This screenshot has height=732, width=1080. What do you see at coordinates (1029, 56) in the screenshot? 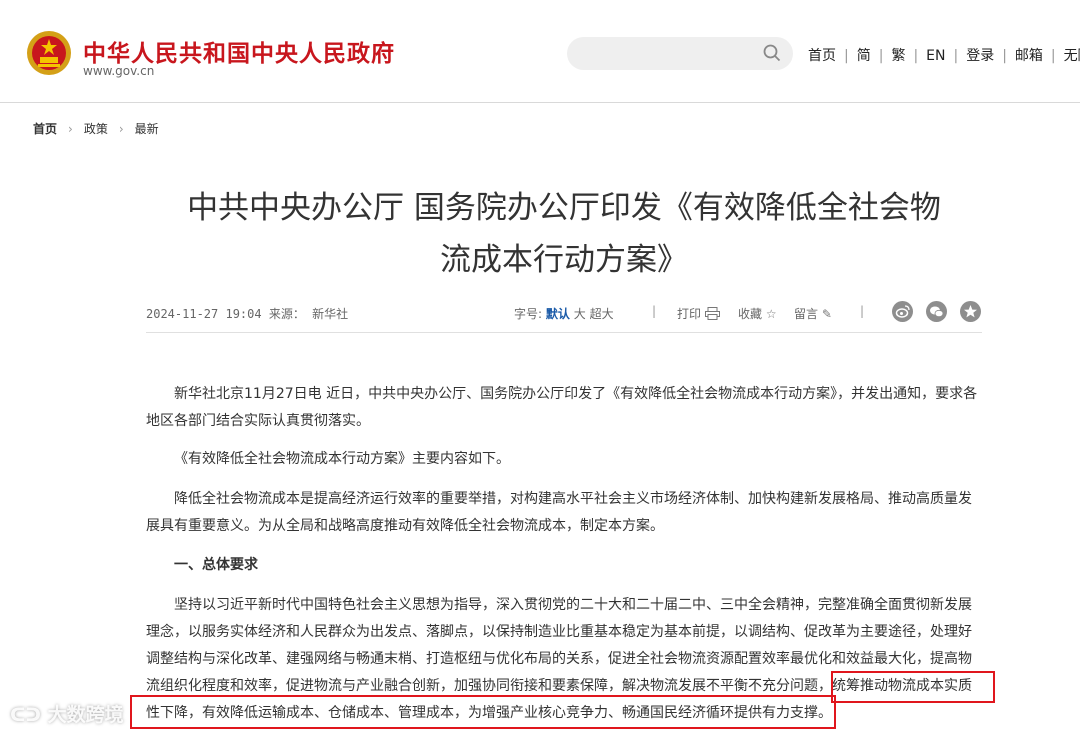
I see `nav-mail: 邮箱` at bounding box center [1029, 56].